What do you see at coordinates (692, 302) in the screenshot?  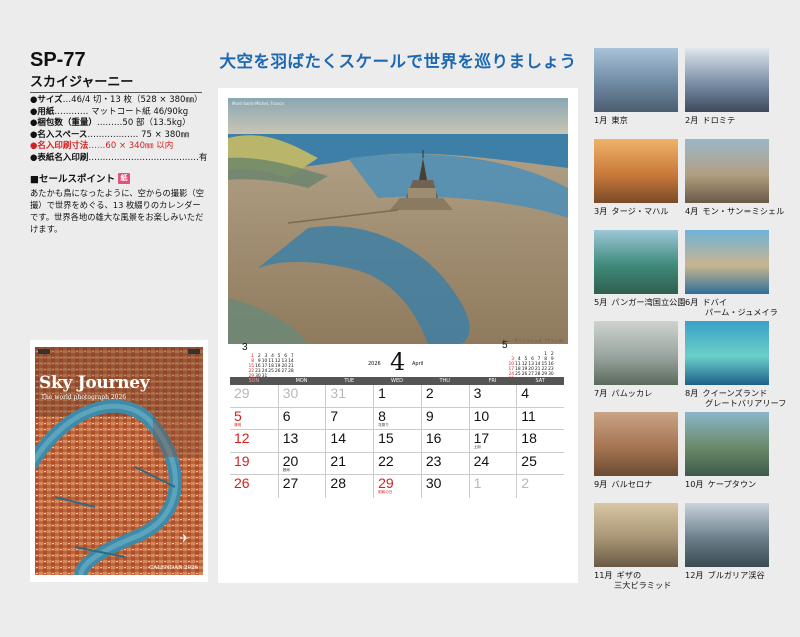 I see `thumbnail-month-label: 6月` at bounding box center [692, 302].